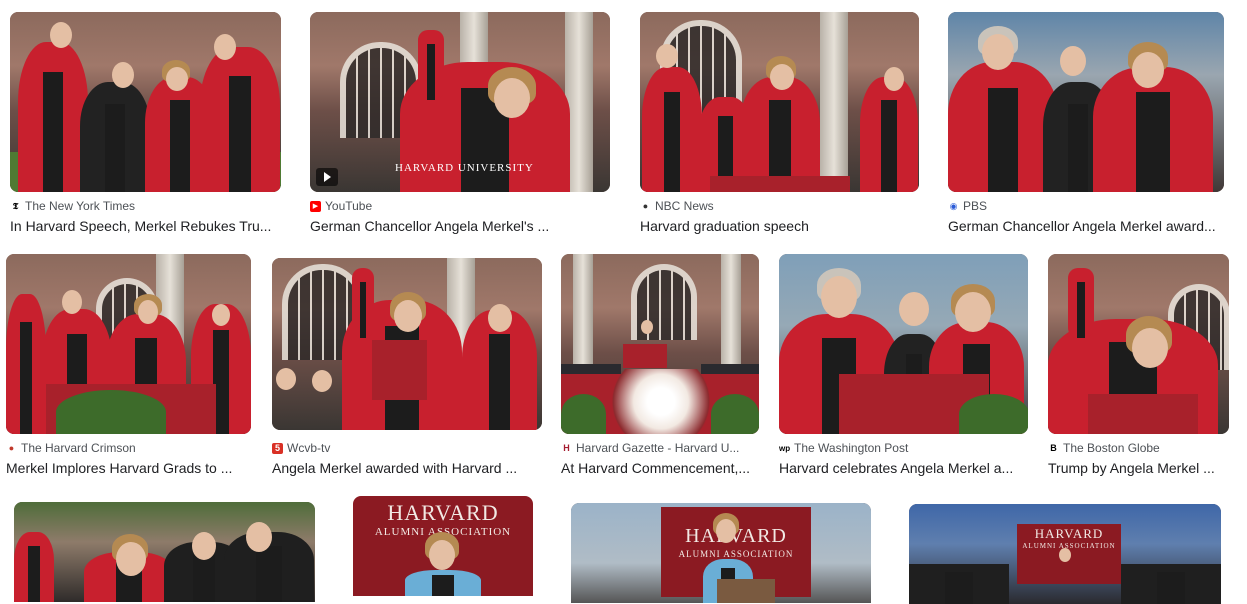  What do you see at coordinates (779, 226) in the screenshot?
I see `result-title: Harvard graduation speech` at bounding box center [779, 226].